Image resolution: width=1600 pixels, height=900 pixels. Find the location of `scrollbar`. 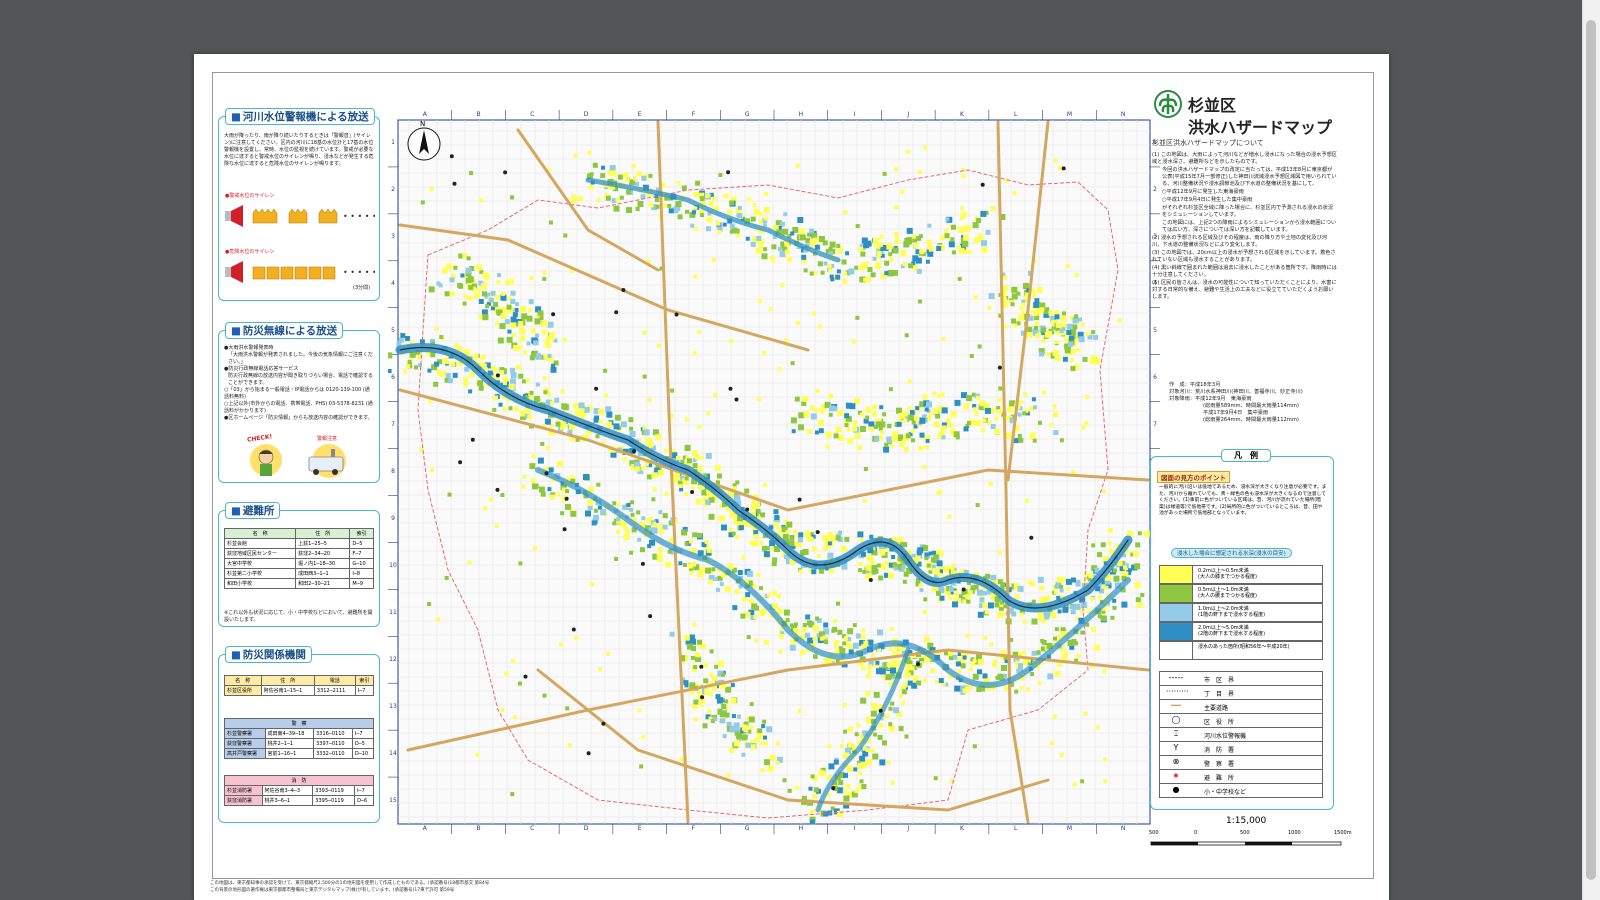

scrollbar is located at coordinates (1591, 450).